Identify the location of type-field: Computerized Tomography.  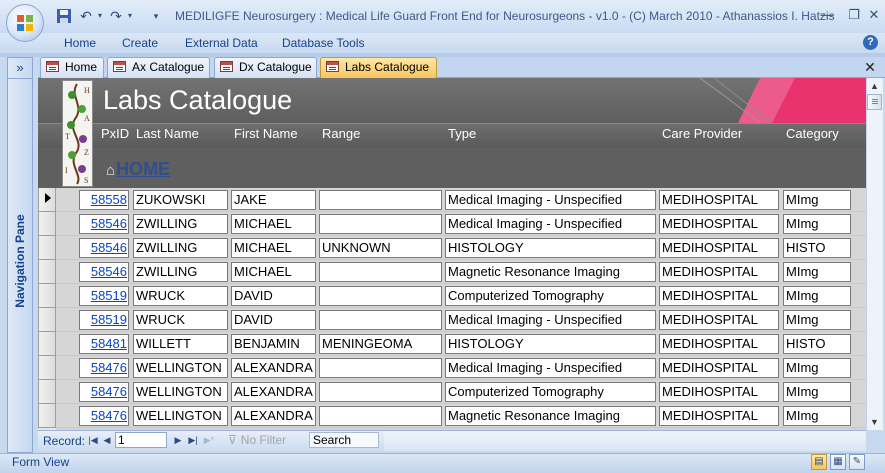
(550, 296).